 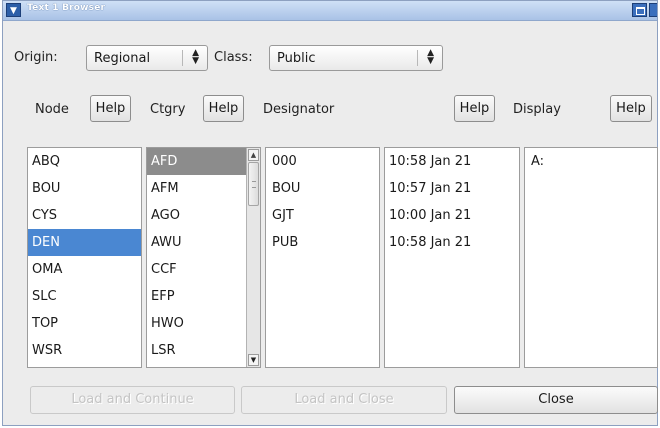 I want to click on list-item: OMA, so click(x=84, y=269).